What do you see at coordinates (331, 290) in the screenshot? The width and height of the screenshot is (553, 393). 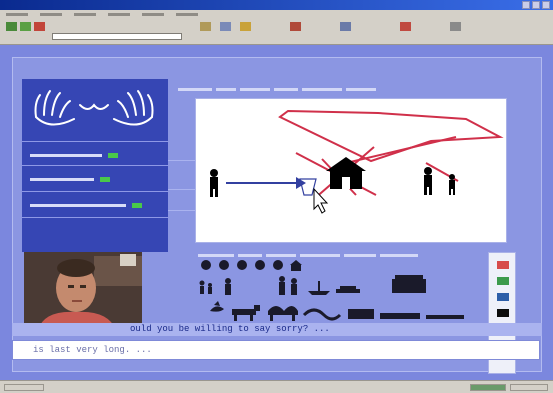 I see `palette-symbols` at bounding box center [331, 290].